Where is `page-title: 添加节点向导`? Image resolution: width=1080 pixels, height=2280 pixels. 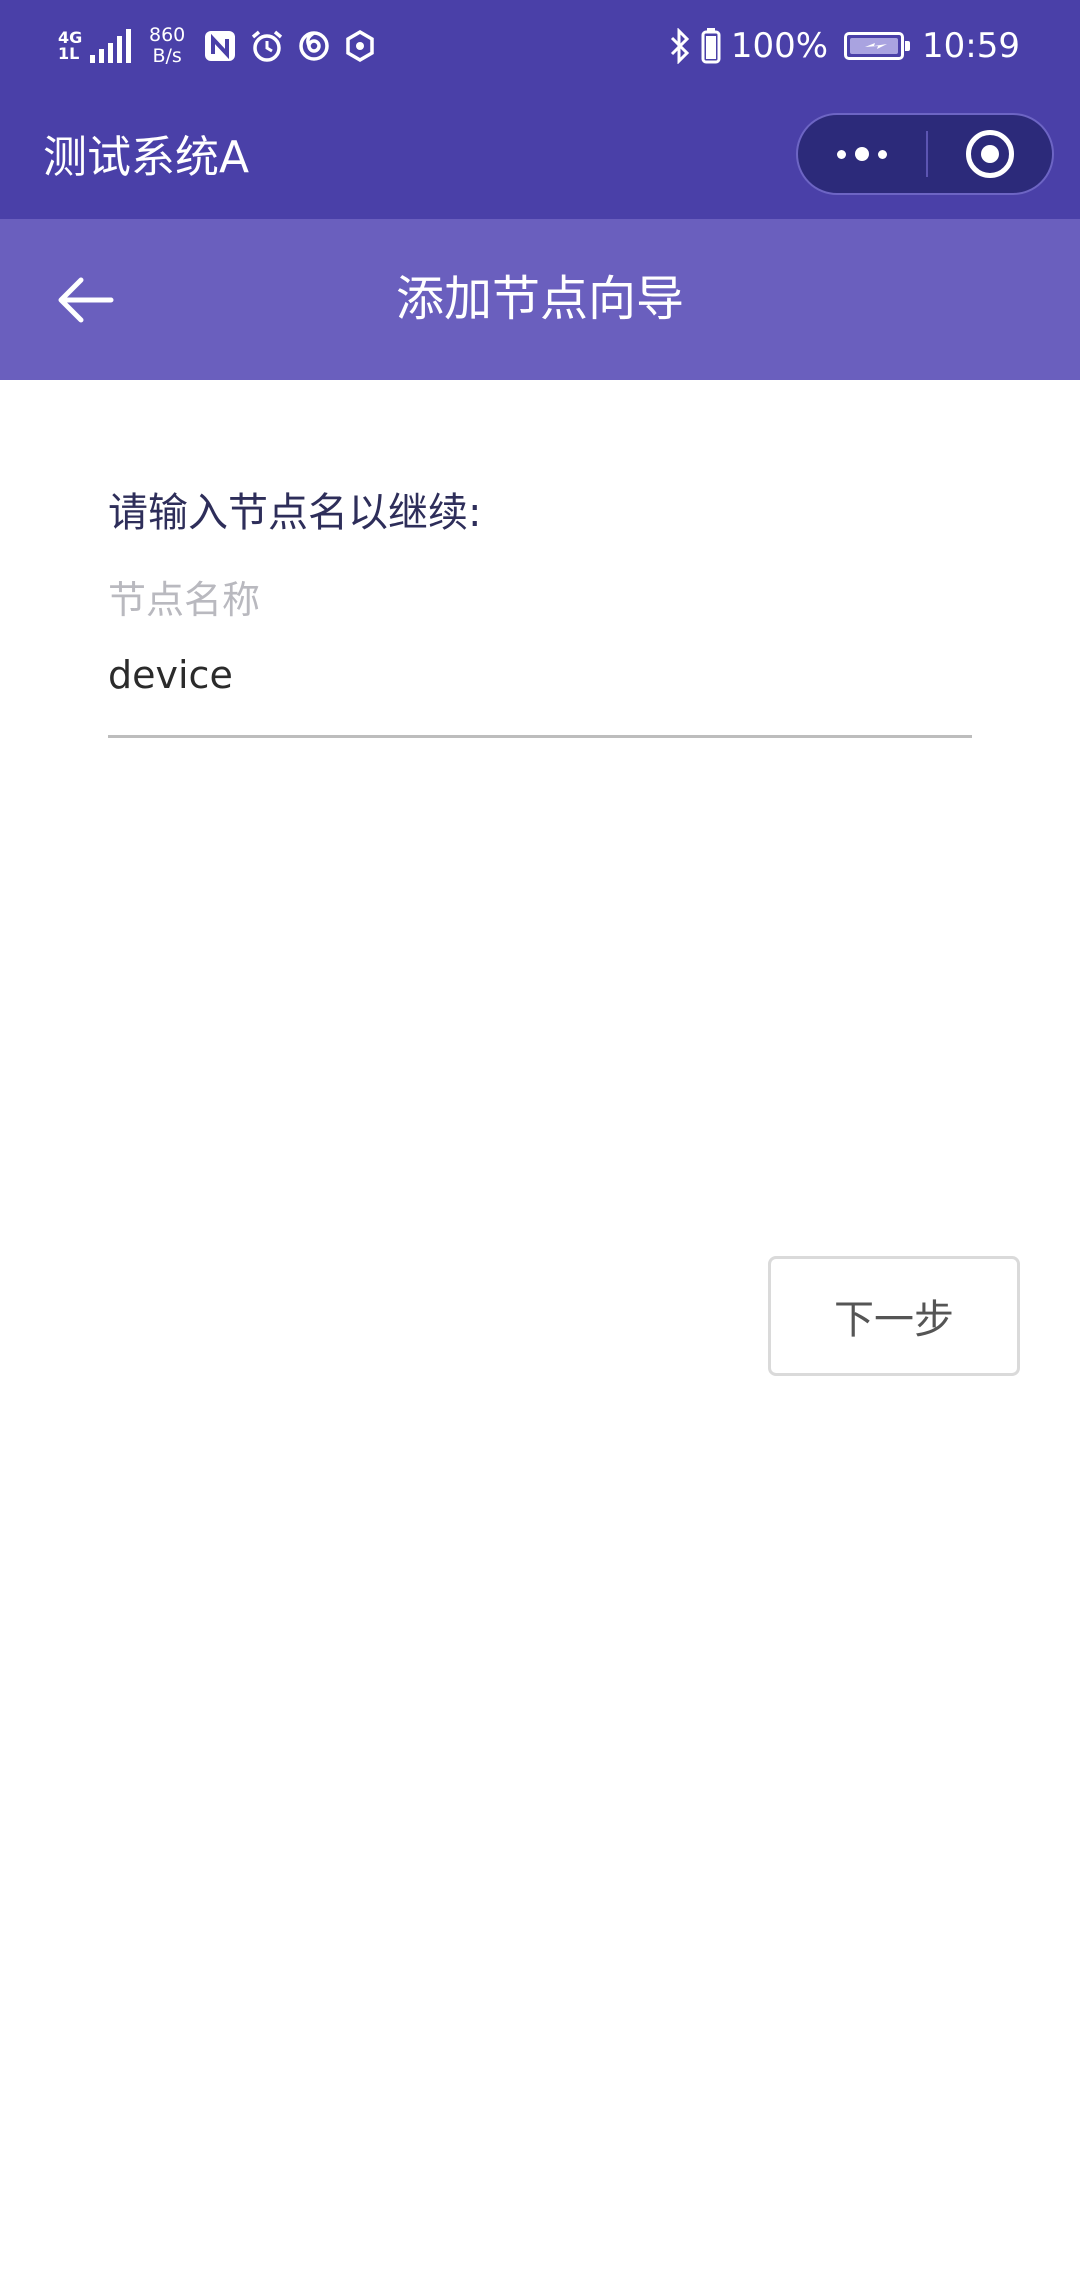 page-title: 添加节点向导 is located at coordinates (539, 299).